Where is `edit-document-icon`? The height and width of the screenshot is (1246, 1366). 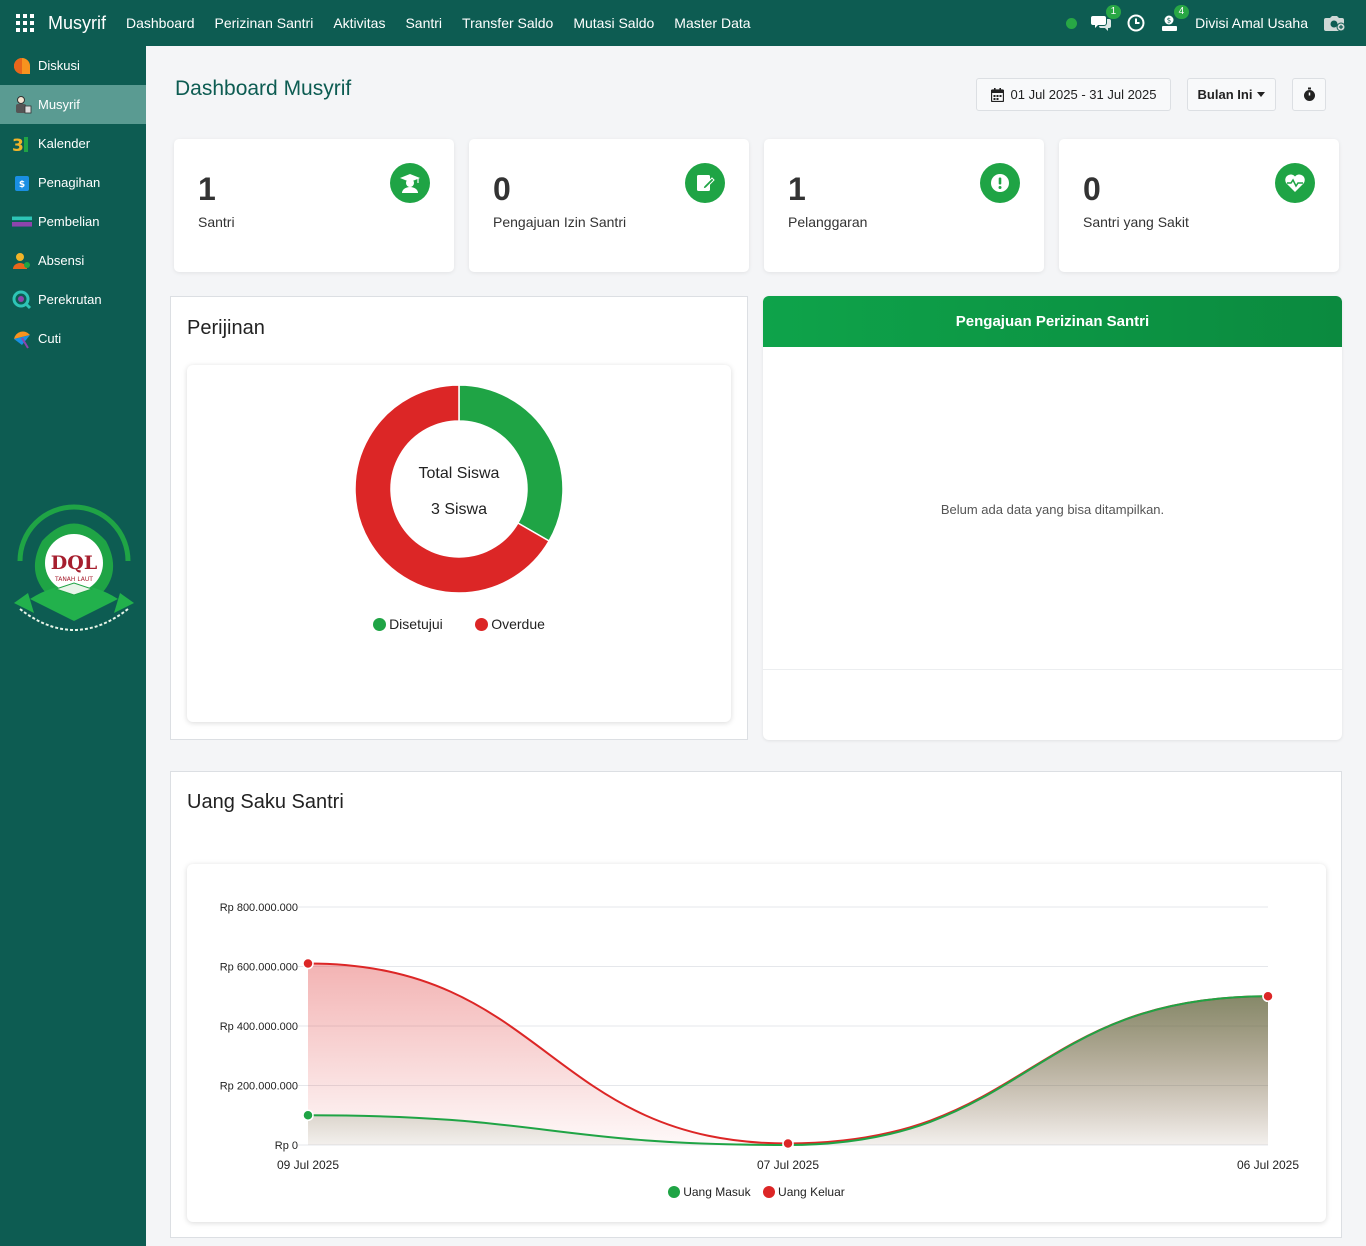
edit-document-icon is located at coordinates (705, 183).